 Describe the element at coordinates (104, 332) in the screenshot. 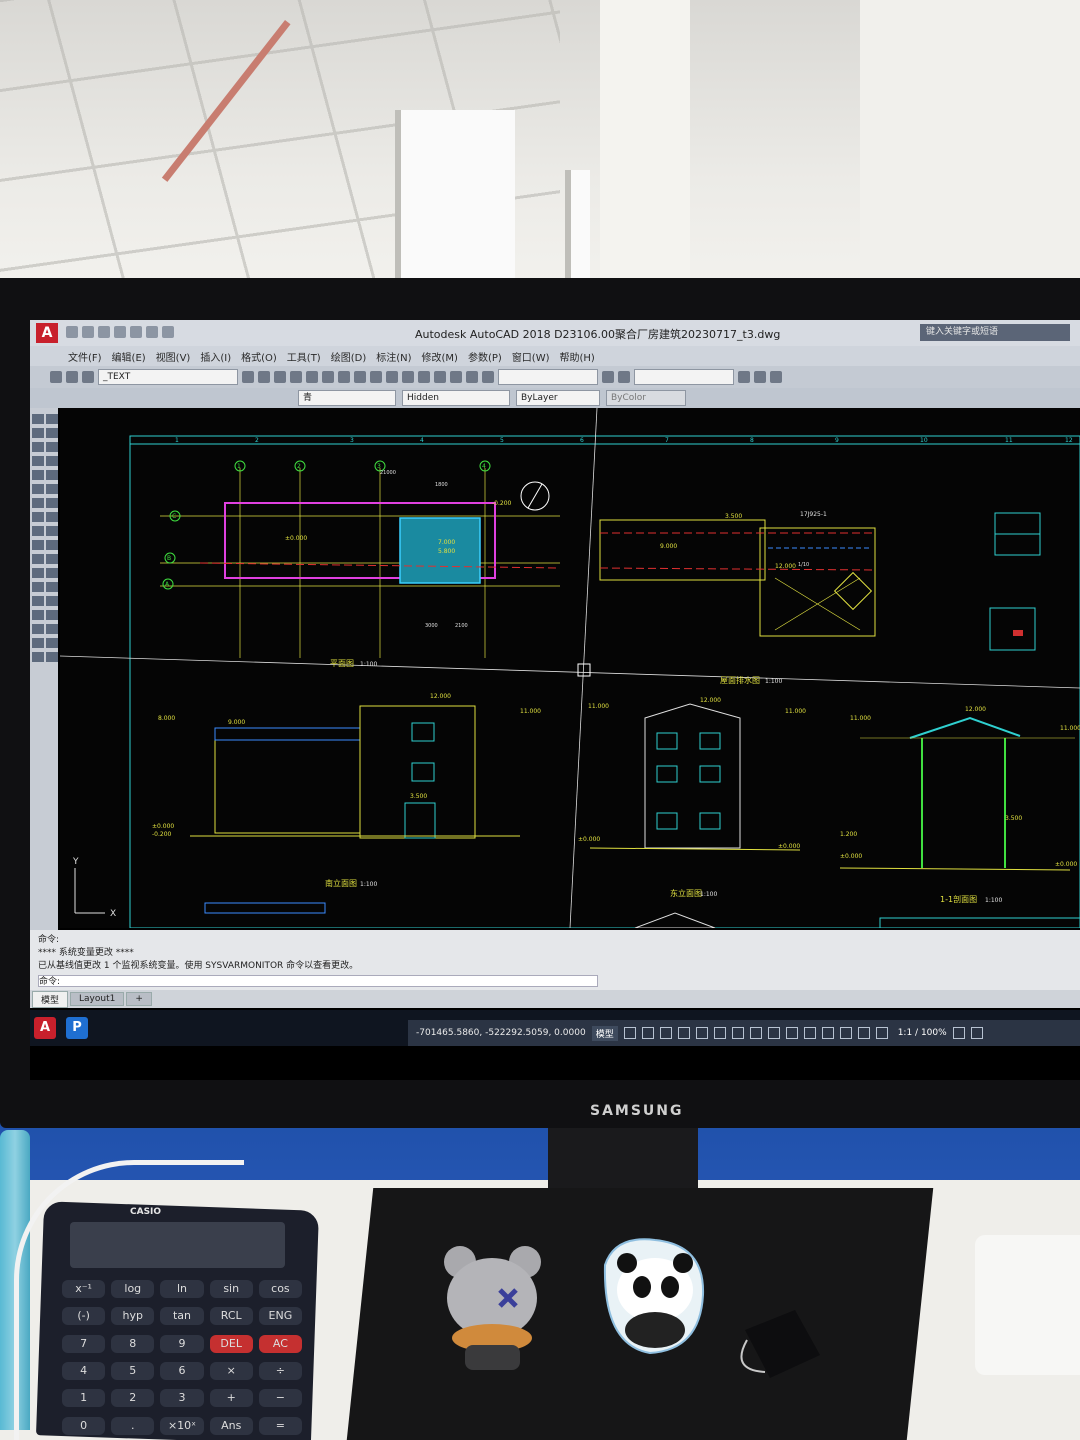

I see `save-icon` at that location.